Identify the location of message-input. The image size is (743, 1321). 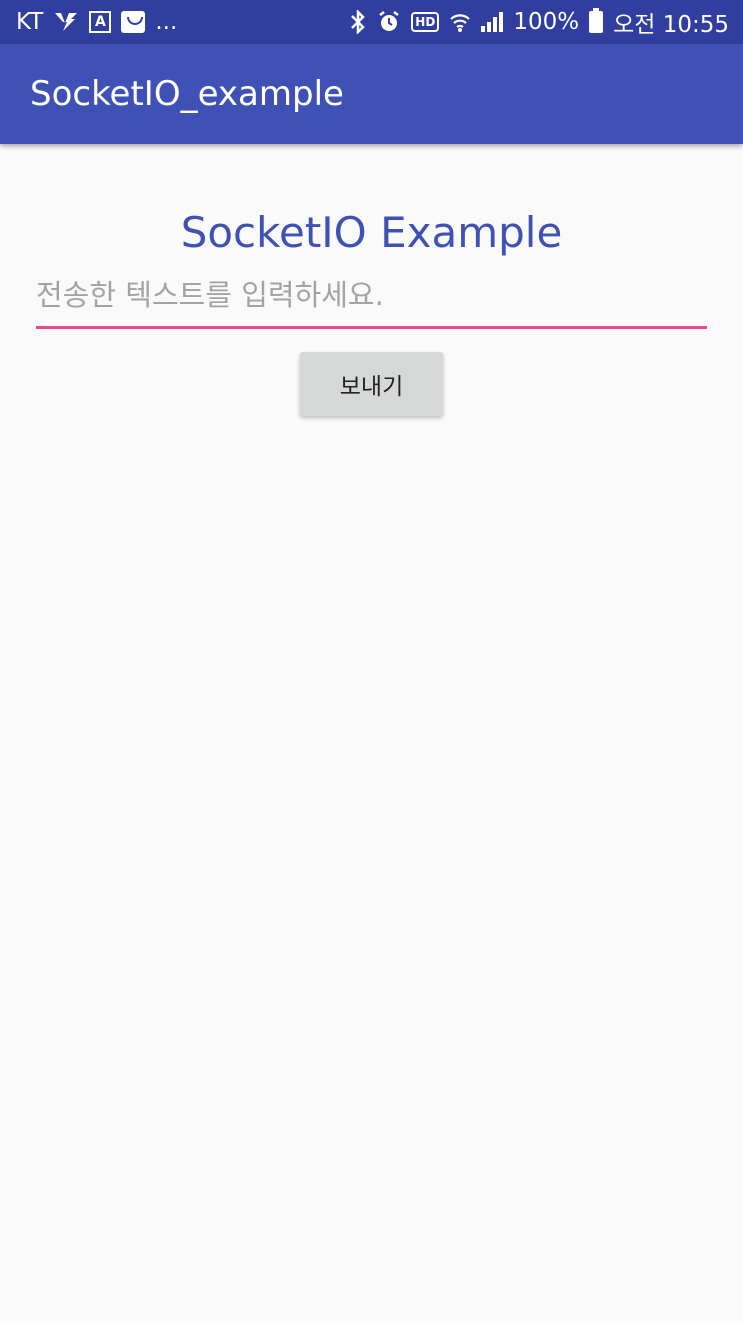
(371, 299).